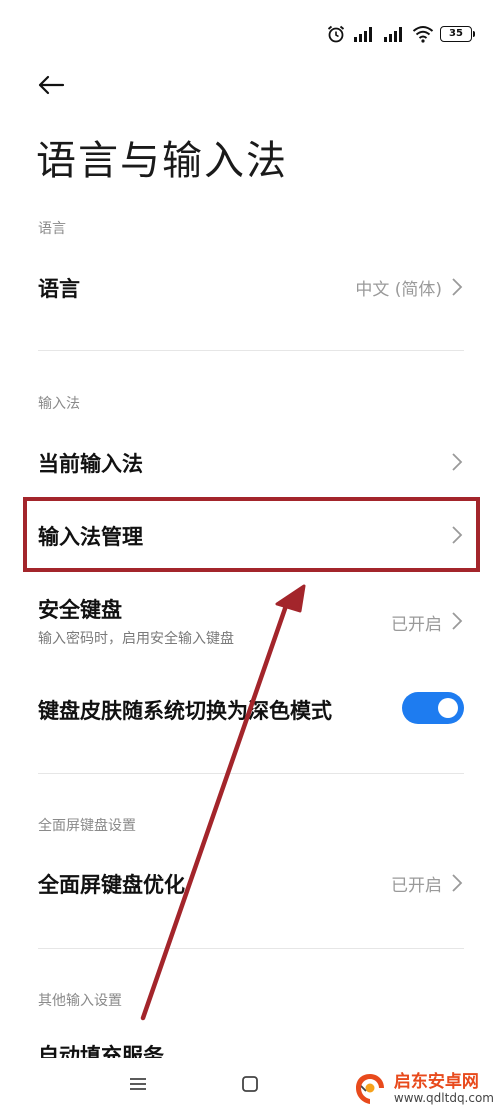 This screenshot has width=500, height=1111. Describe the element at coordinates (336, 34) in the screenshot. I see `alarm-icon` at that location.